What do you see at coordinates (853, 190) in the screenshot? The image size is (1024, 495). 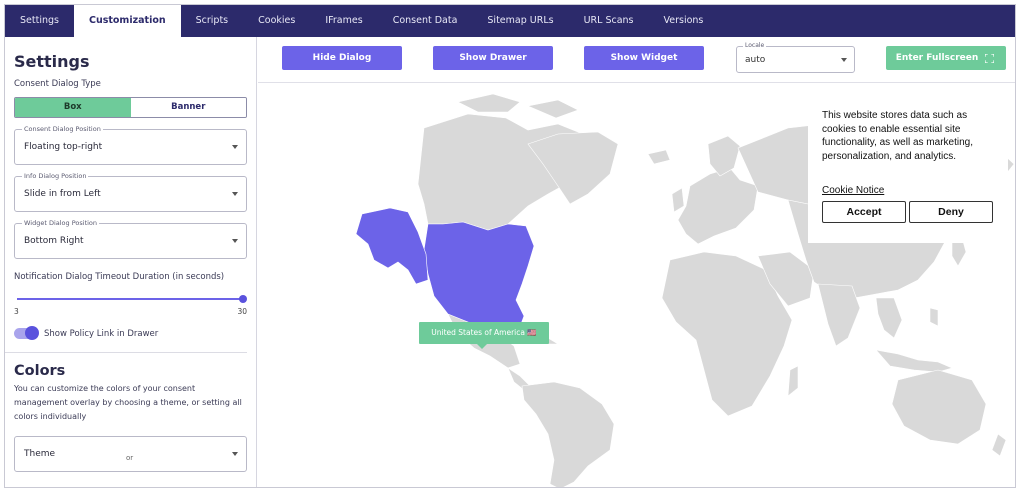 I see `cookie-notice-link: Cookie Notice` at bounding box center [853, 190].